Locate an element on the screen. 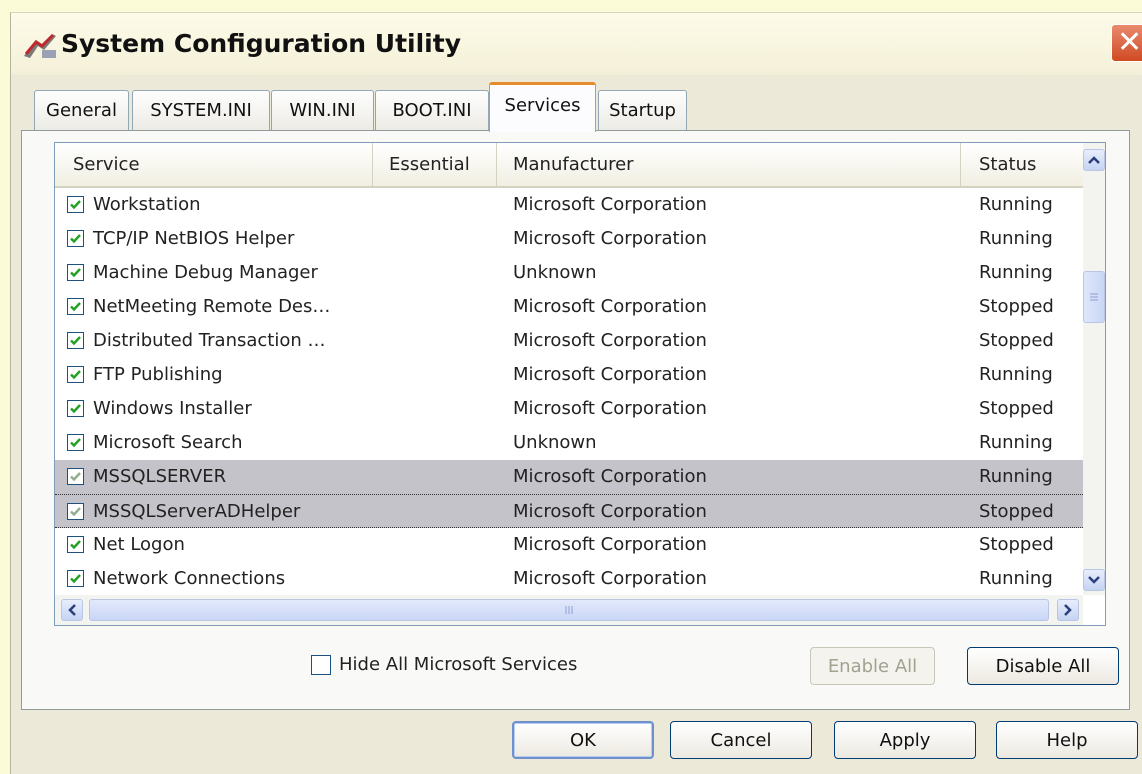  service-name-cell: Net Logon is located at coordinates (139, 544).